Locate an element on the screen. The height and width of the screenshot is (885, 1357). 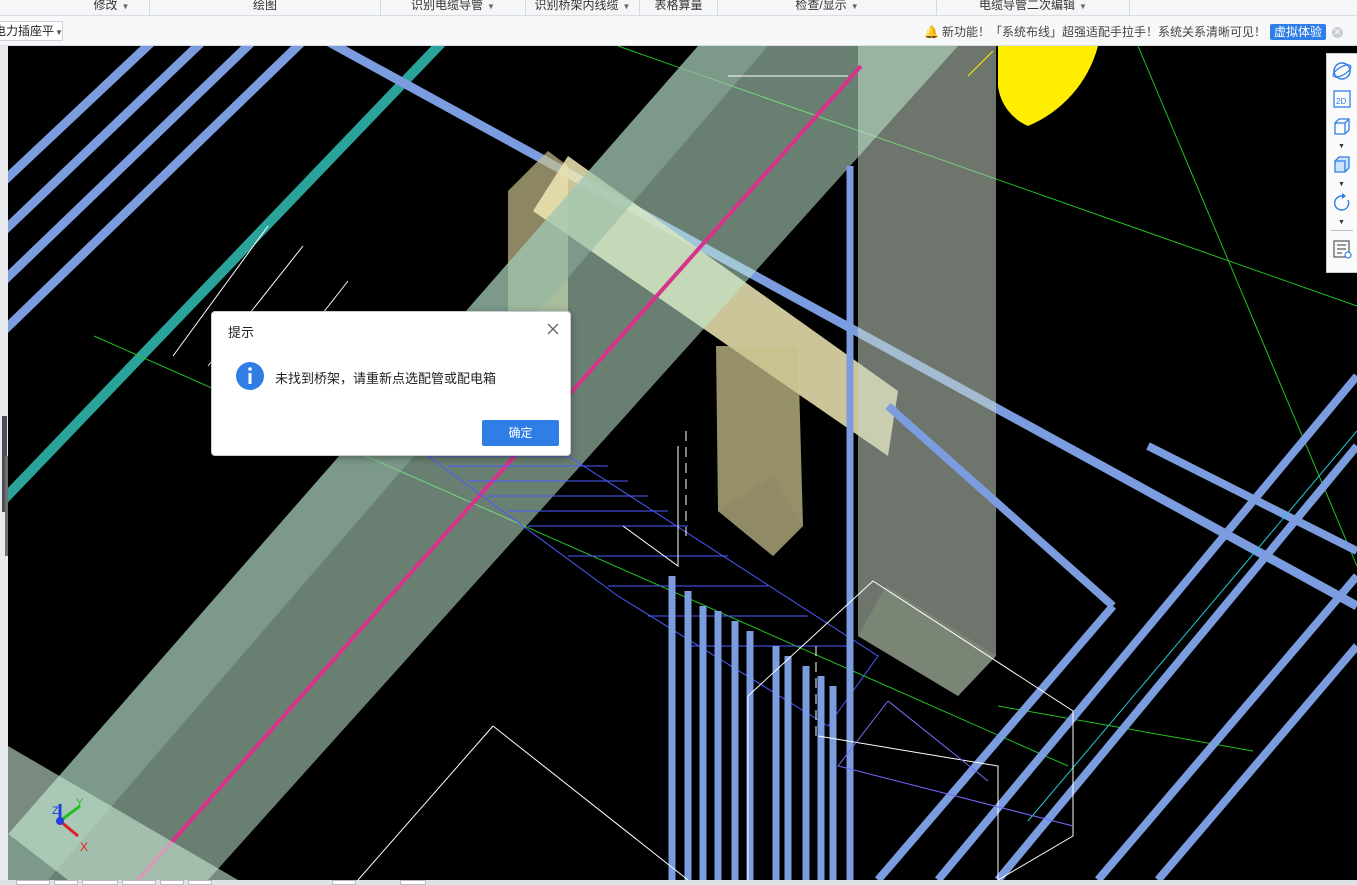
view-2d-icon: 2D is located at coordinates (1342, 99).